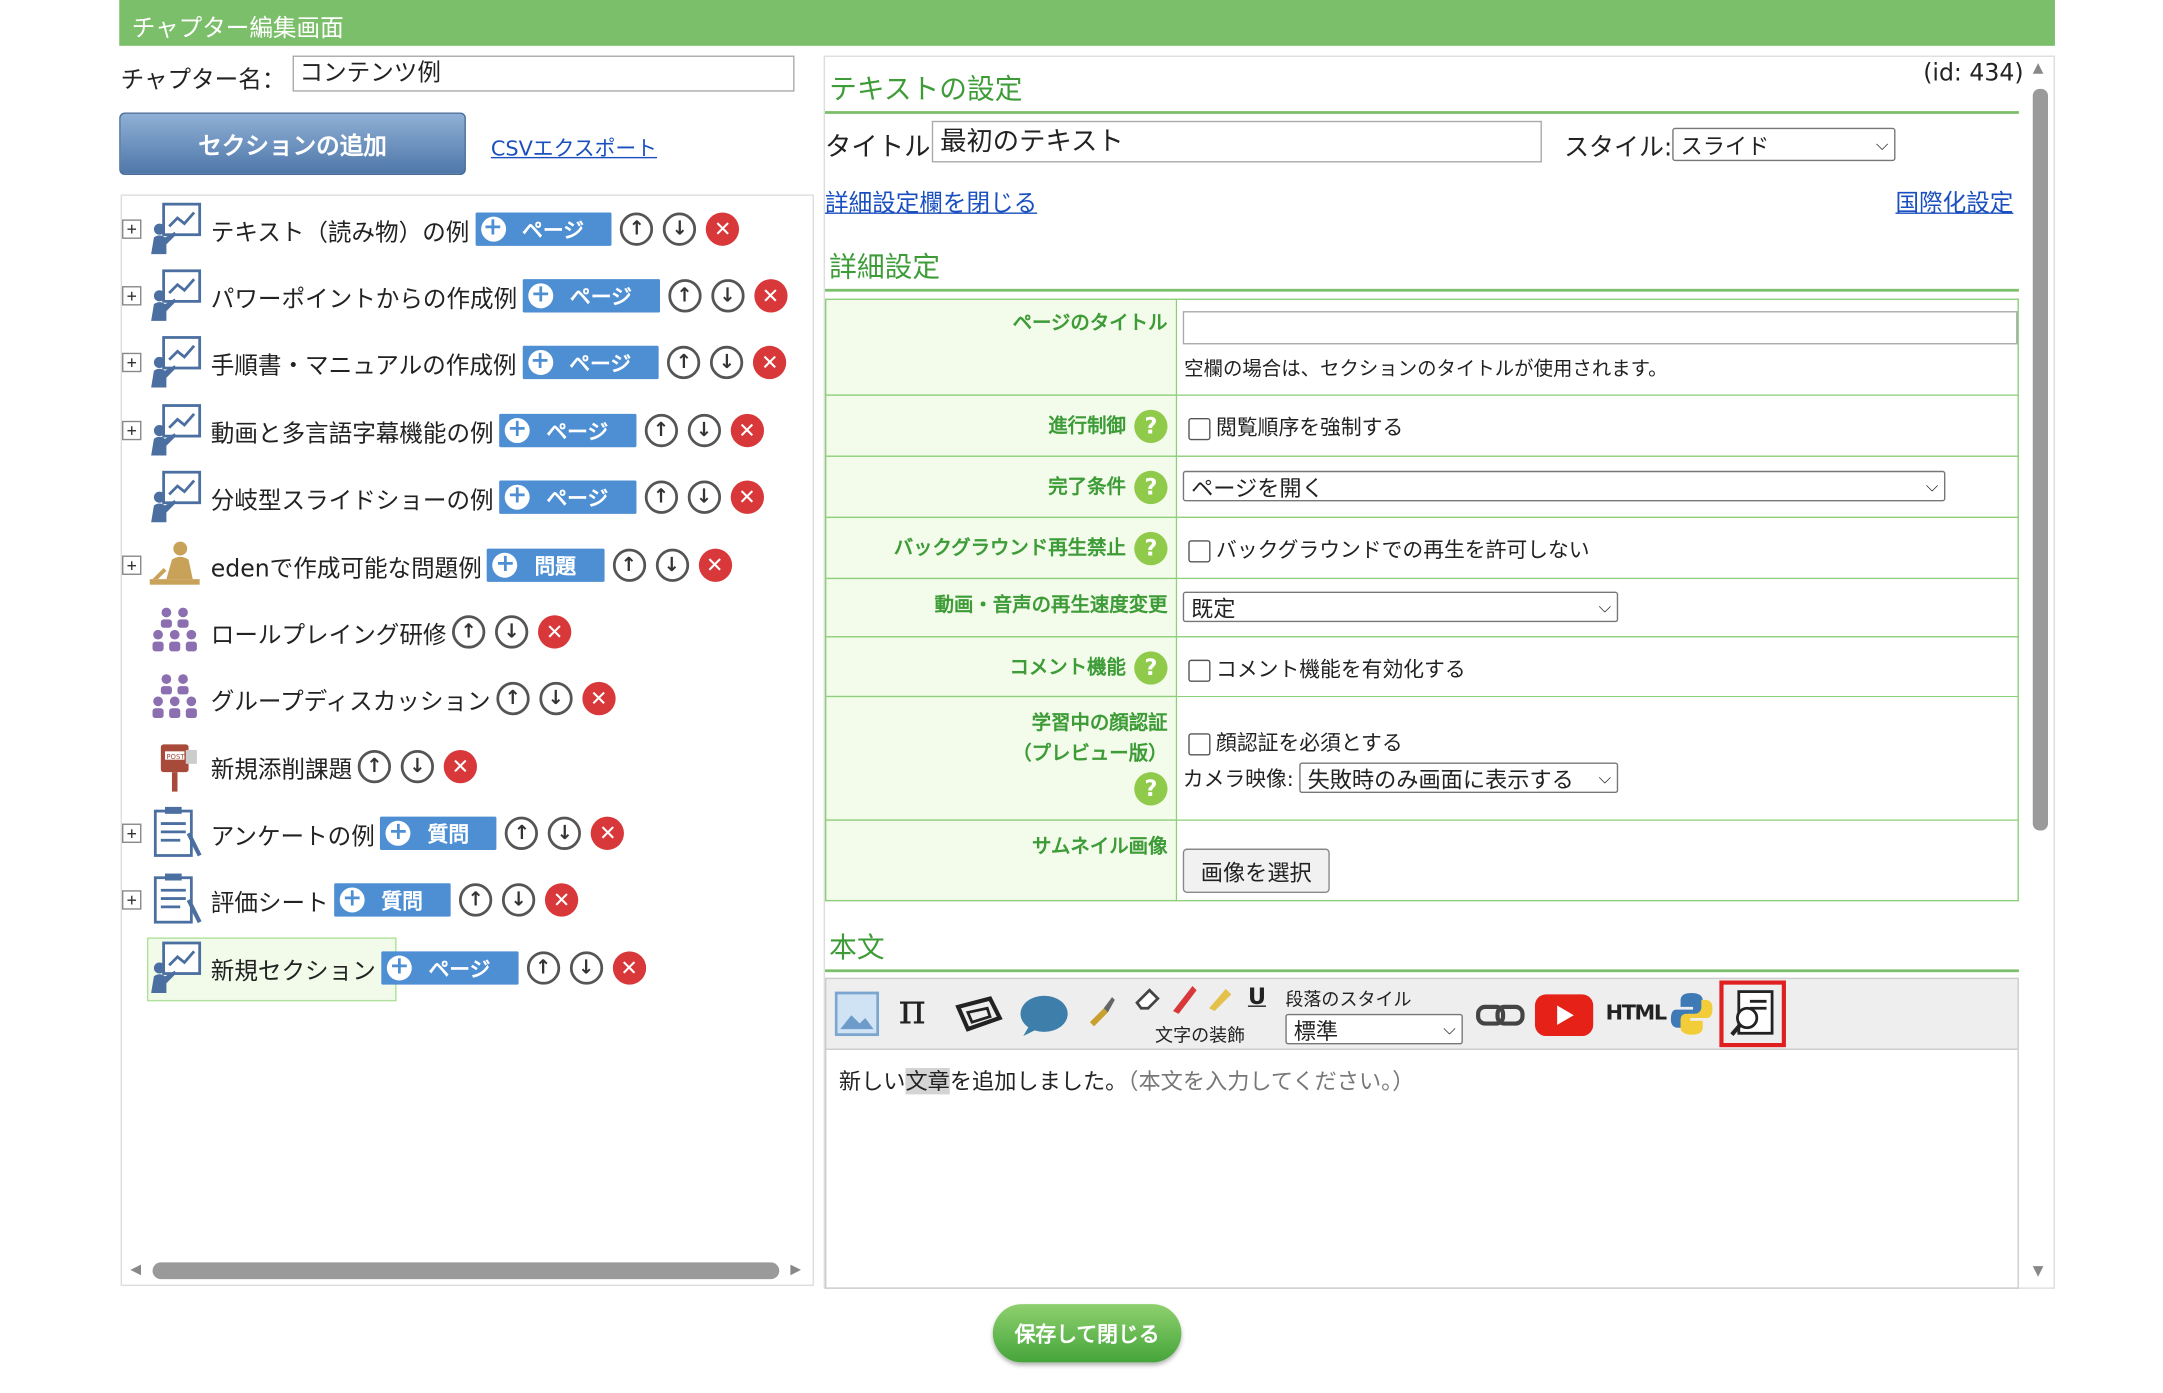 This screenshot has width=2163, height=1393. I want to click on section-row: + テキスト（読み物）の例 + ページ ↑ ↓ ✕, so click(431, 229).